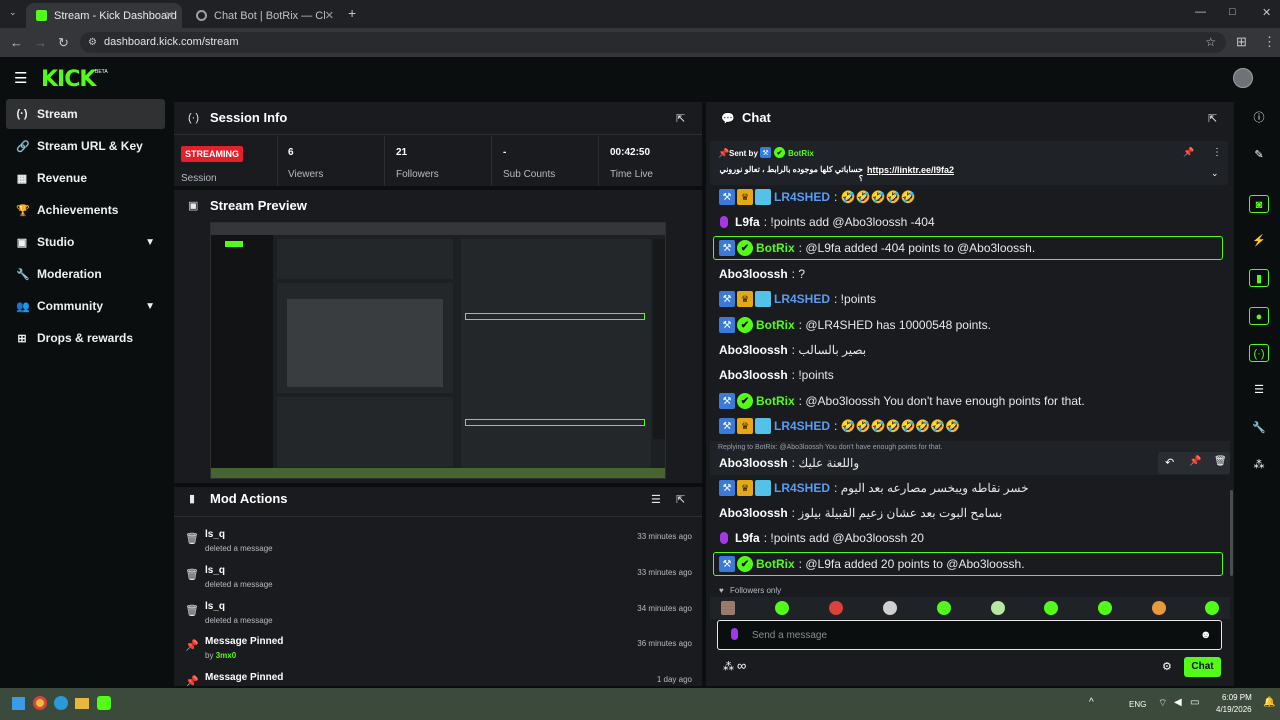 This screenshot has width=1280, height=720. What do you see at coordinates (1162, 703) in the screenshot?
I see `wifi-icon: ⌔` at bounding box center [1162, 703].